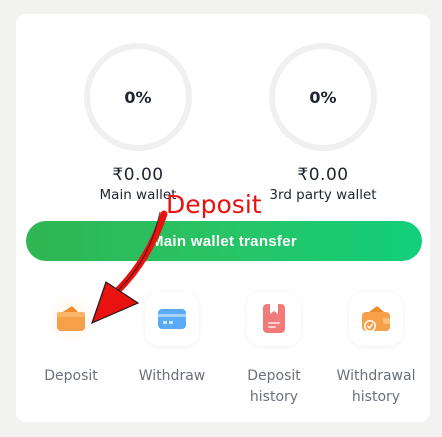  Describe the element at coordinates (71, 319) in the screenshot. I see `wallet-icon` at that location.